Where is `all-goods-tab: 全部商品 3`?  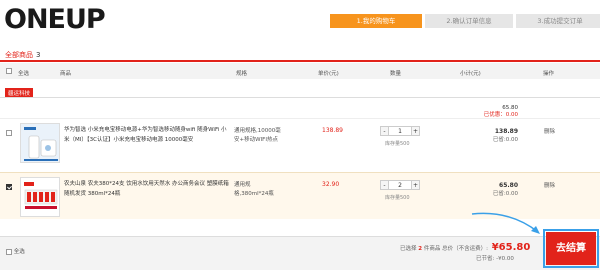
all-goods-tab: 全部商品 3 is located at coordinates (22, 55).